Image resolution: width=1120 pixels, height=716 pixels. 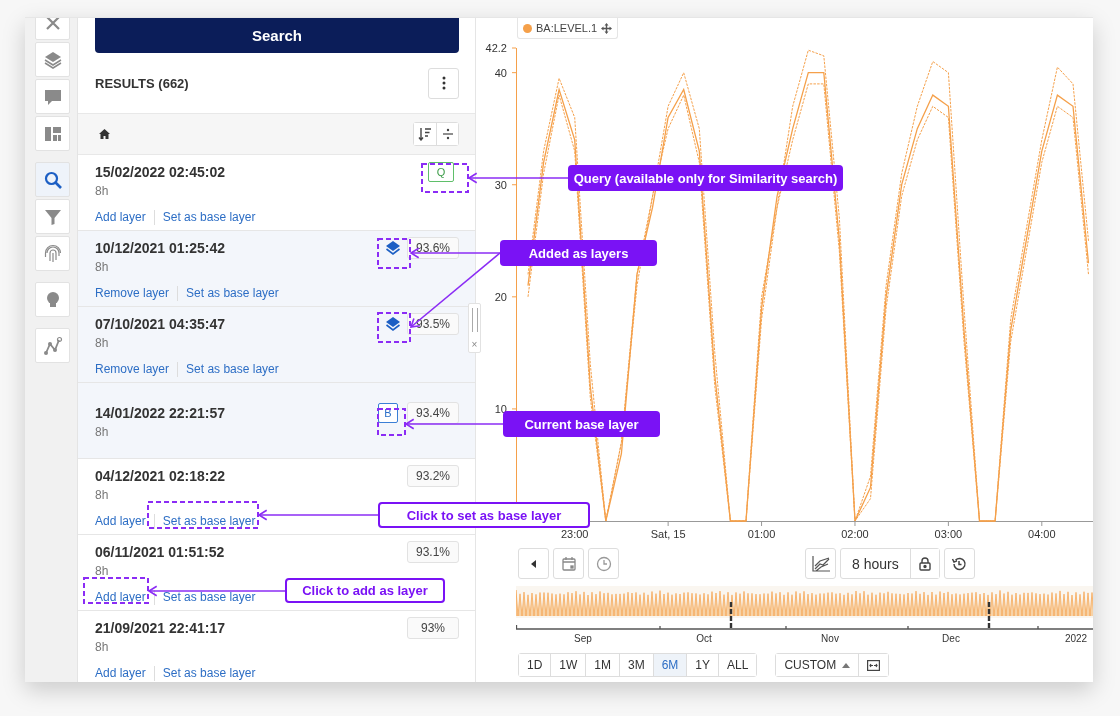 I want to click on timeline-label: Dec, so click(x=951, y=638).